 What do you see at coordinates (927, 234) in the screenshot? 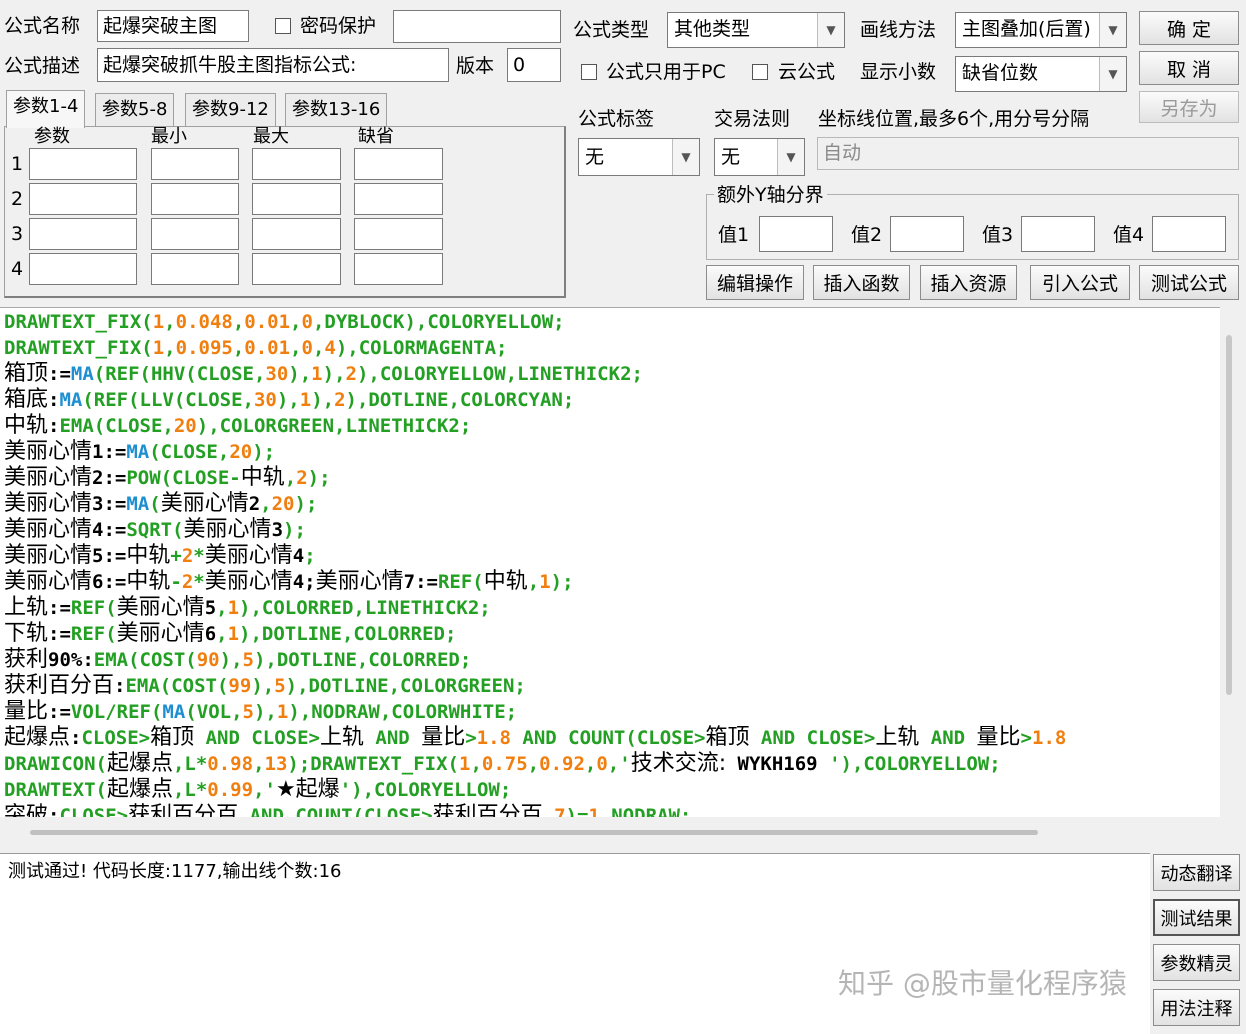
I see `y-value-2-input` at bounding box center [927, 234].